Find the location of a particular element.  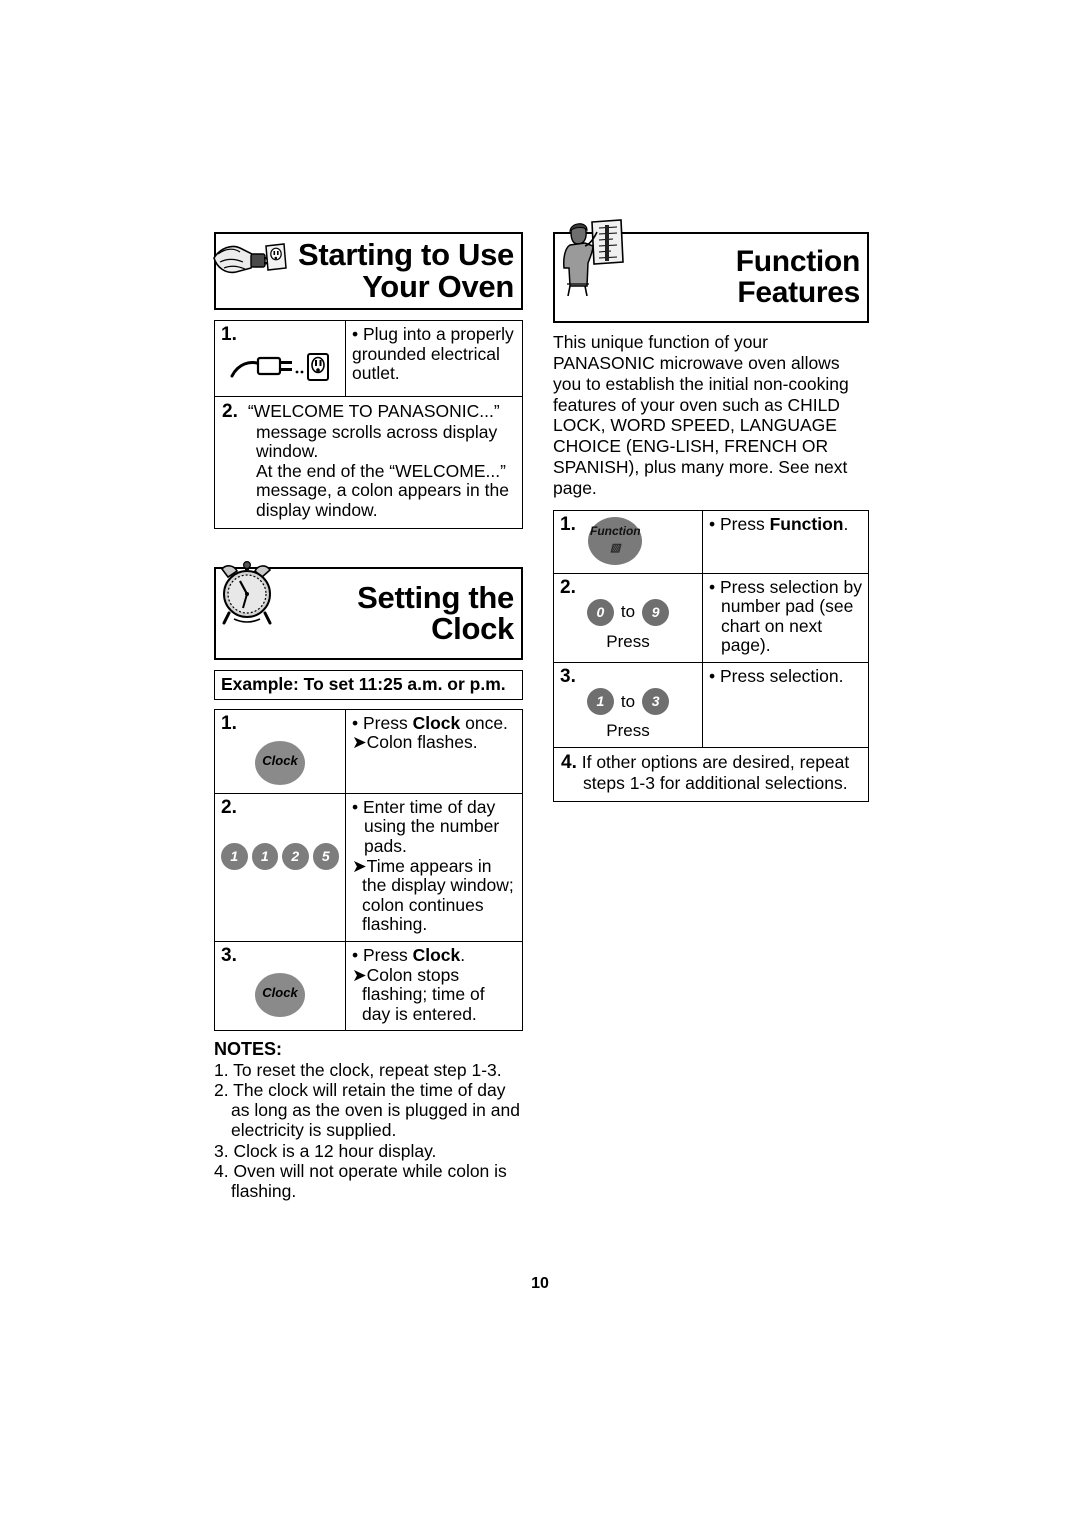

step-text: • Press selection. is located at coordinates (776, 676).